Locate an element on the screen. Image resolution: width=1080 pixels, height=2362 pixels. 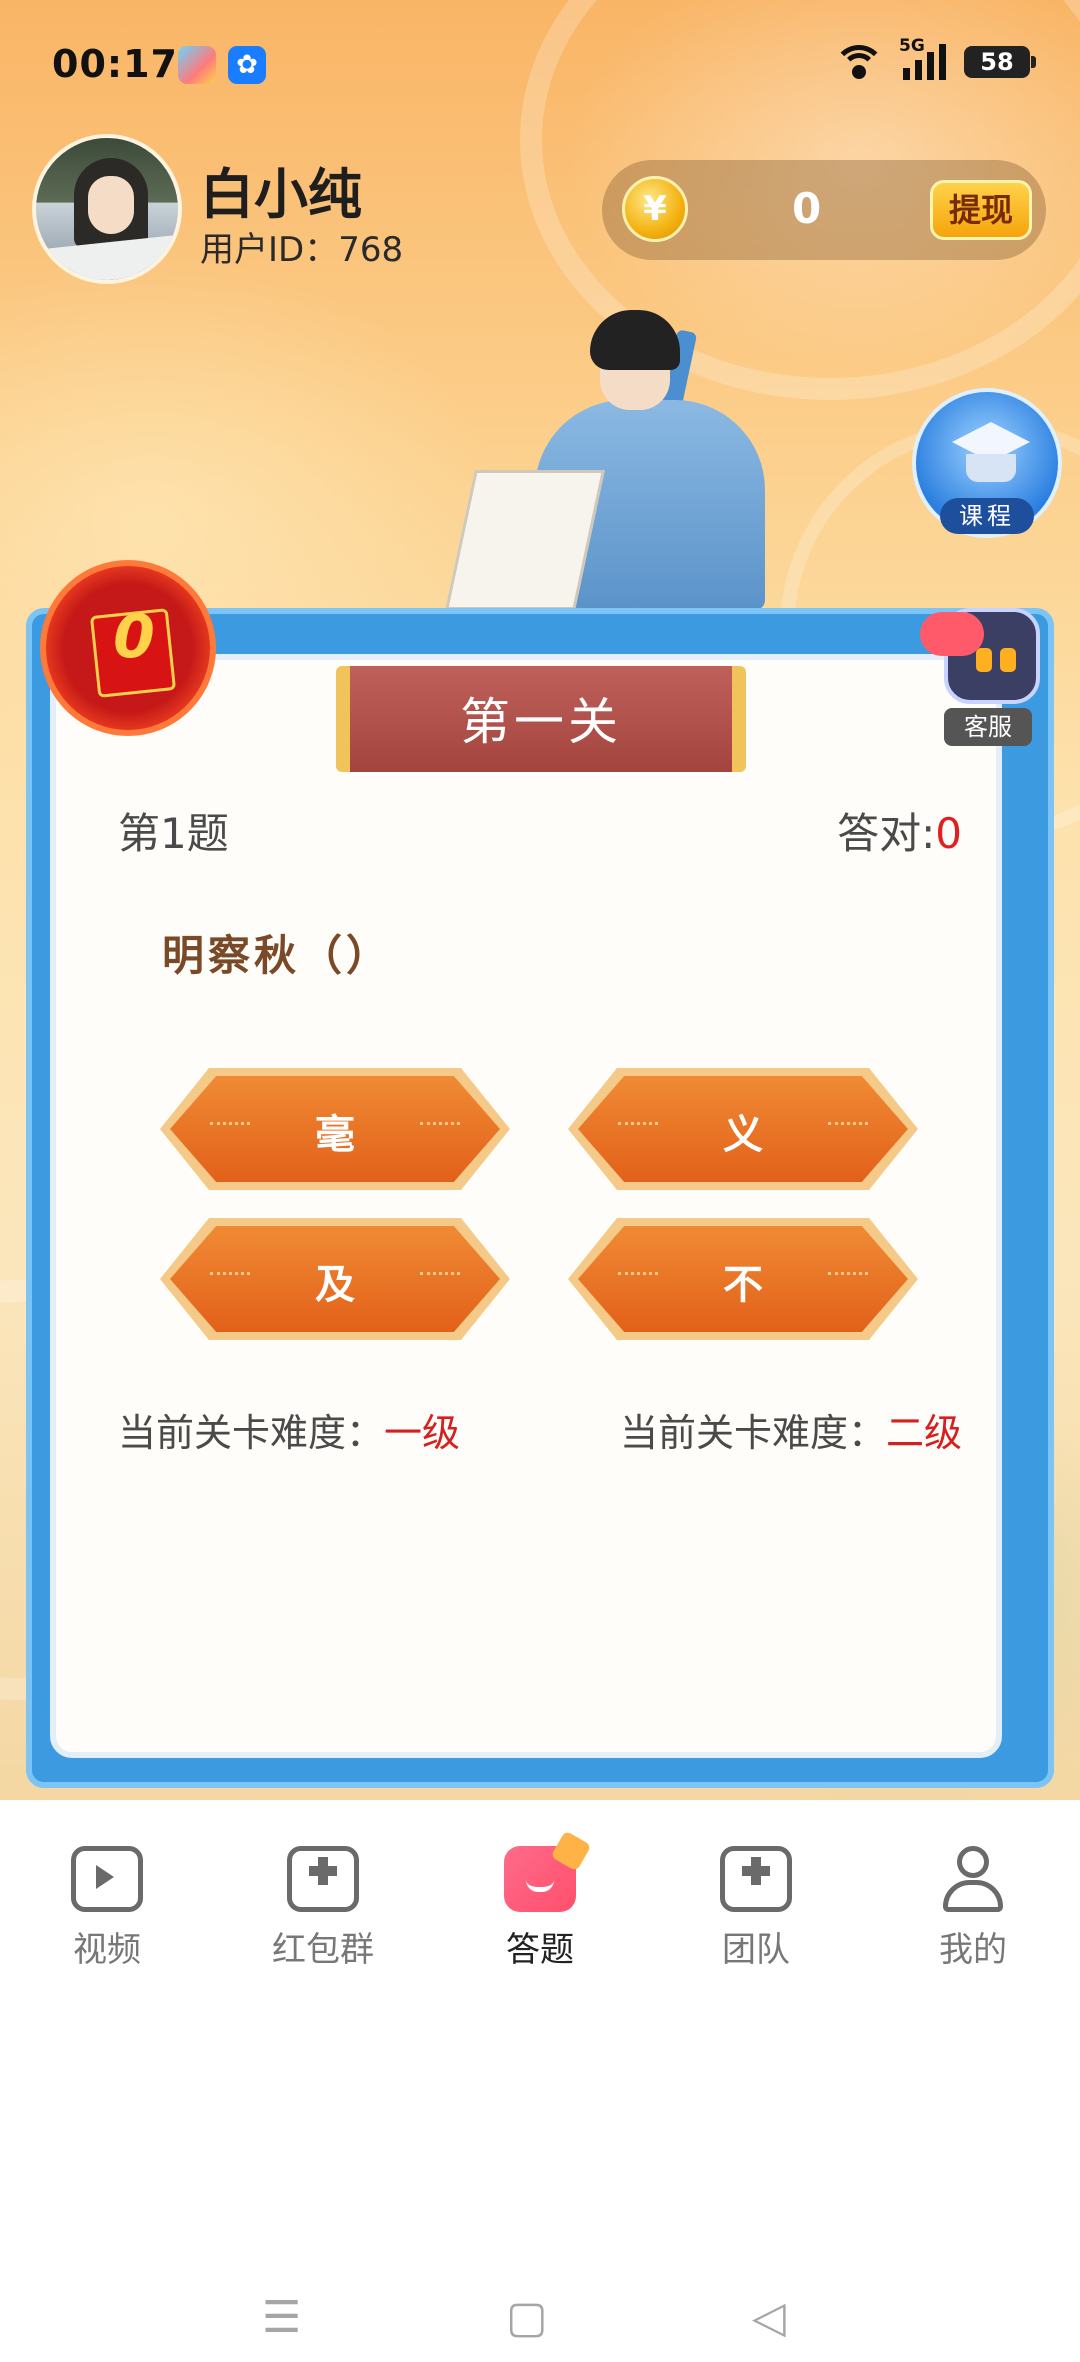
answer-option: 及 is located at coordinates (335, 1279).